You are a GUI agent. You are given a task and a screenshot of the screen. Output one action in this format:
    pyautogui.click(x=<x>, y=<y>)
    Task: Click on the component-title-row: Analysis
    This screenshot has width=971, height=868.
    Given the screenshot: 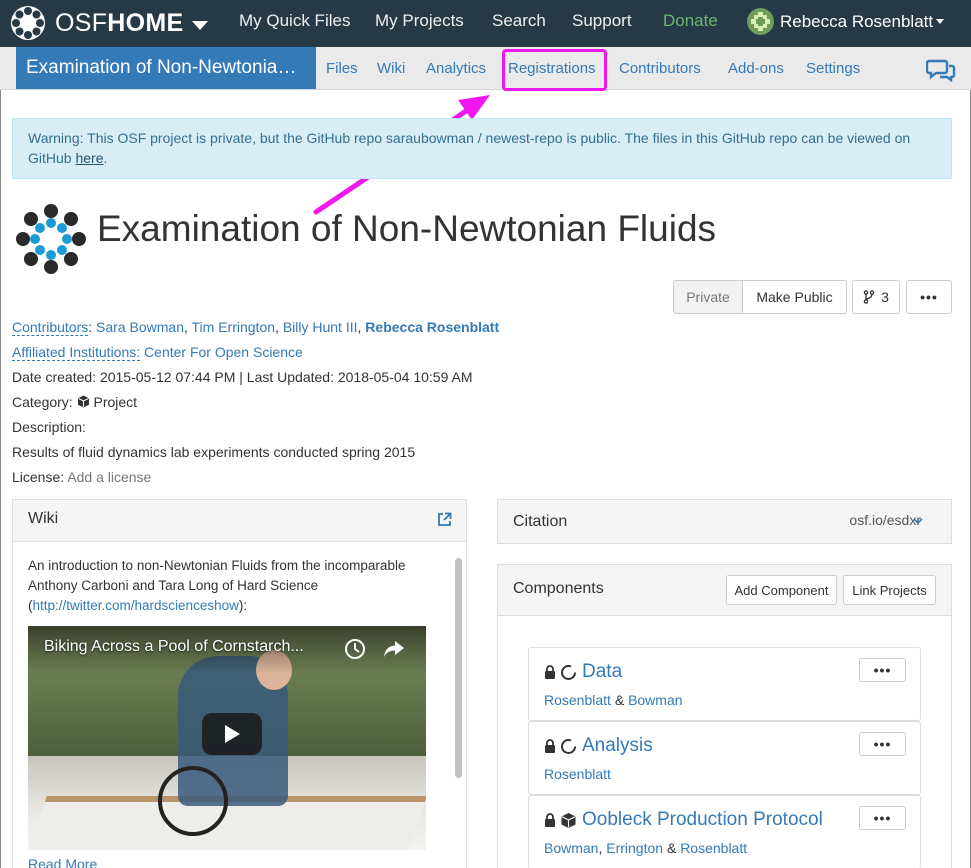 What is the action you would take?
    pyautogui.click(x=598, y=746)
    